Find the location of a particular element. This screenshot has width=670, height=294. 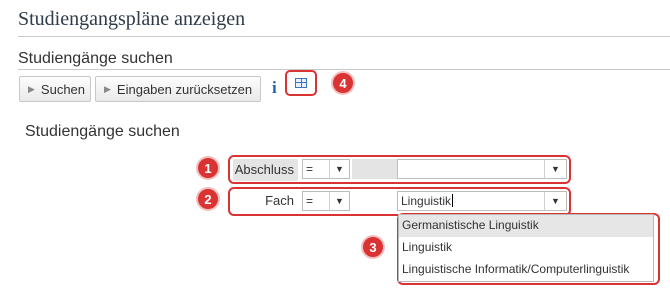

reset-button: ▶ Eingaben zurücksetzen is located at coordinates (178, 89).